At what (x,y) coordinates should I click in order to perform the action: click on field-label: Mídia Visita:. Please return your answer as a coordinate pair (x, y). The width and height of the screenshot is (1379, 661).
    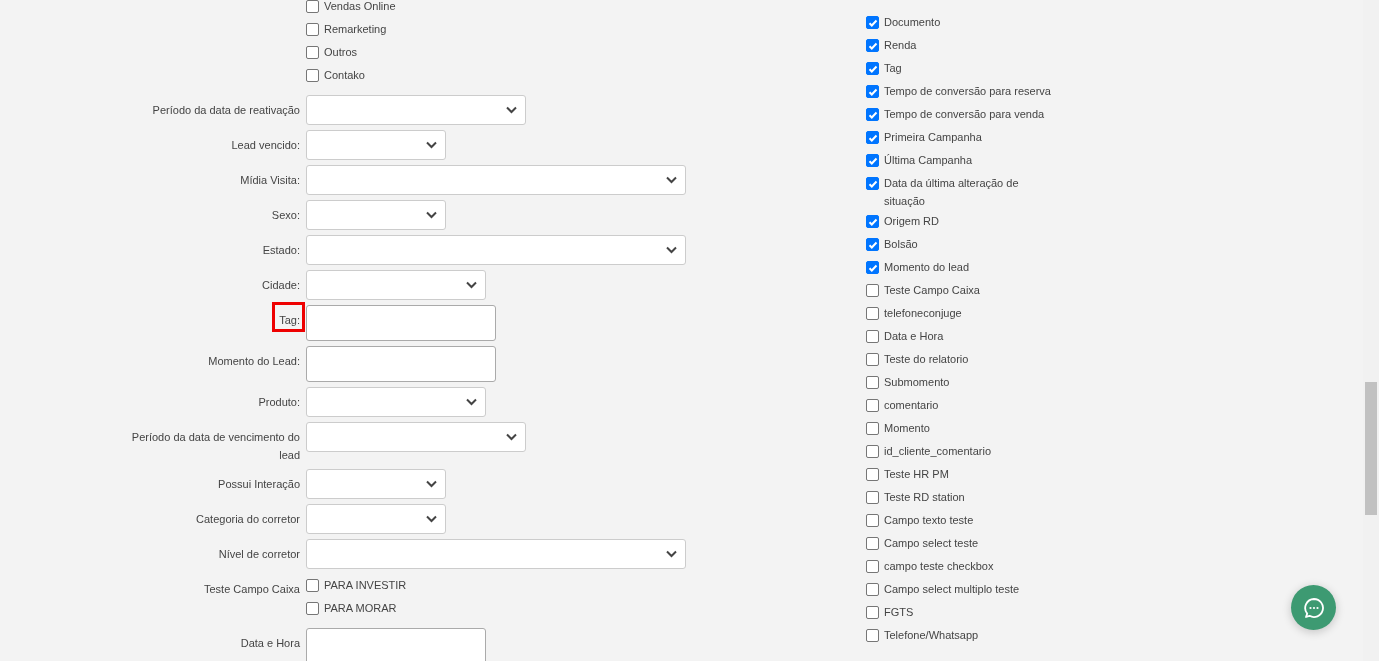
    Looking at the image, I should click on (270, 180).